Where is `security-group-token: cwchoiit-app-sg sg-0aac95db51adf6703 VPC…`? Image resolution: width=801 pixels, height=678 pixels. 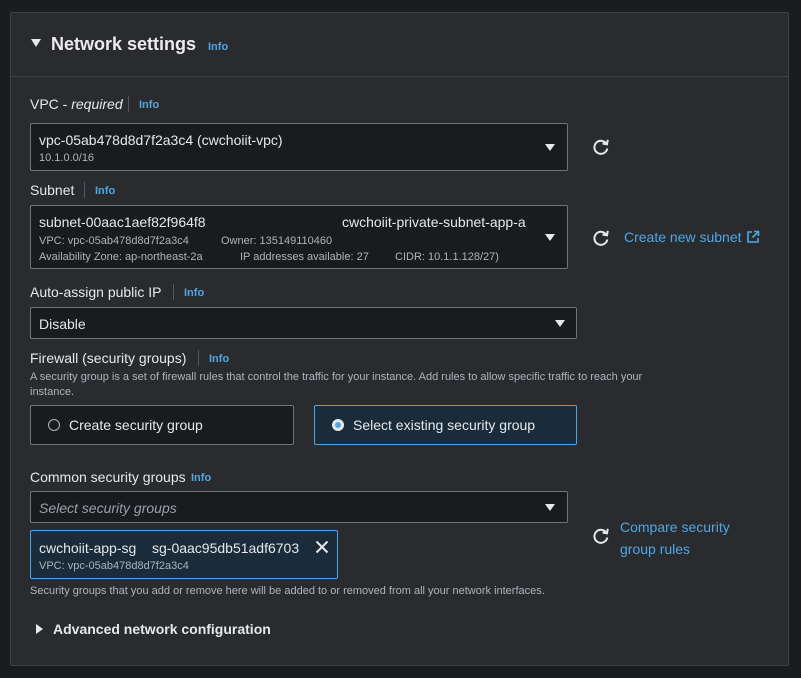 security-group-token: cwchoiit-app-sg sg-0aac95db51adf6703 VPC… is located at coordinates (184, 554).